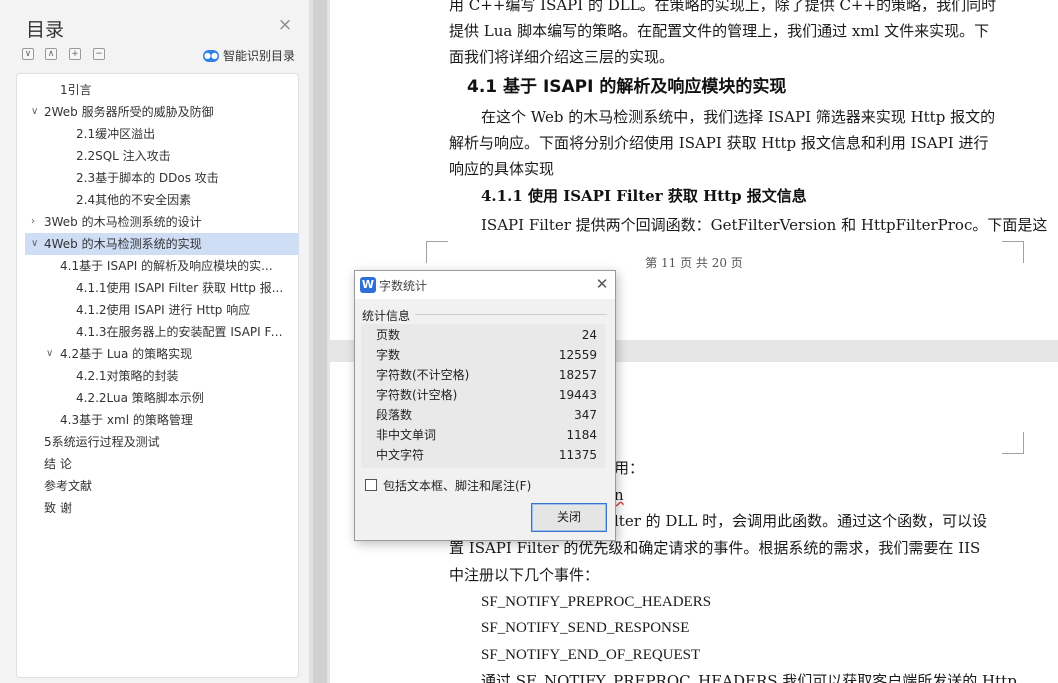  What do you see at coordinates (585, 628) in the screenshot?
I see `code-line: SF_NOTIFY_SEND_RESPONSE` at bounding box center [585, 628].